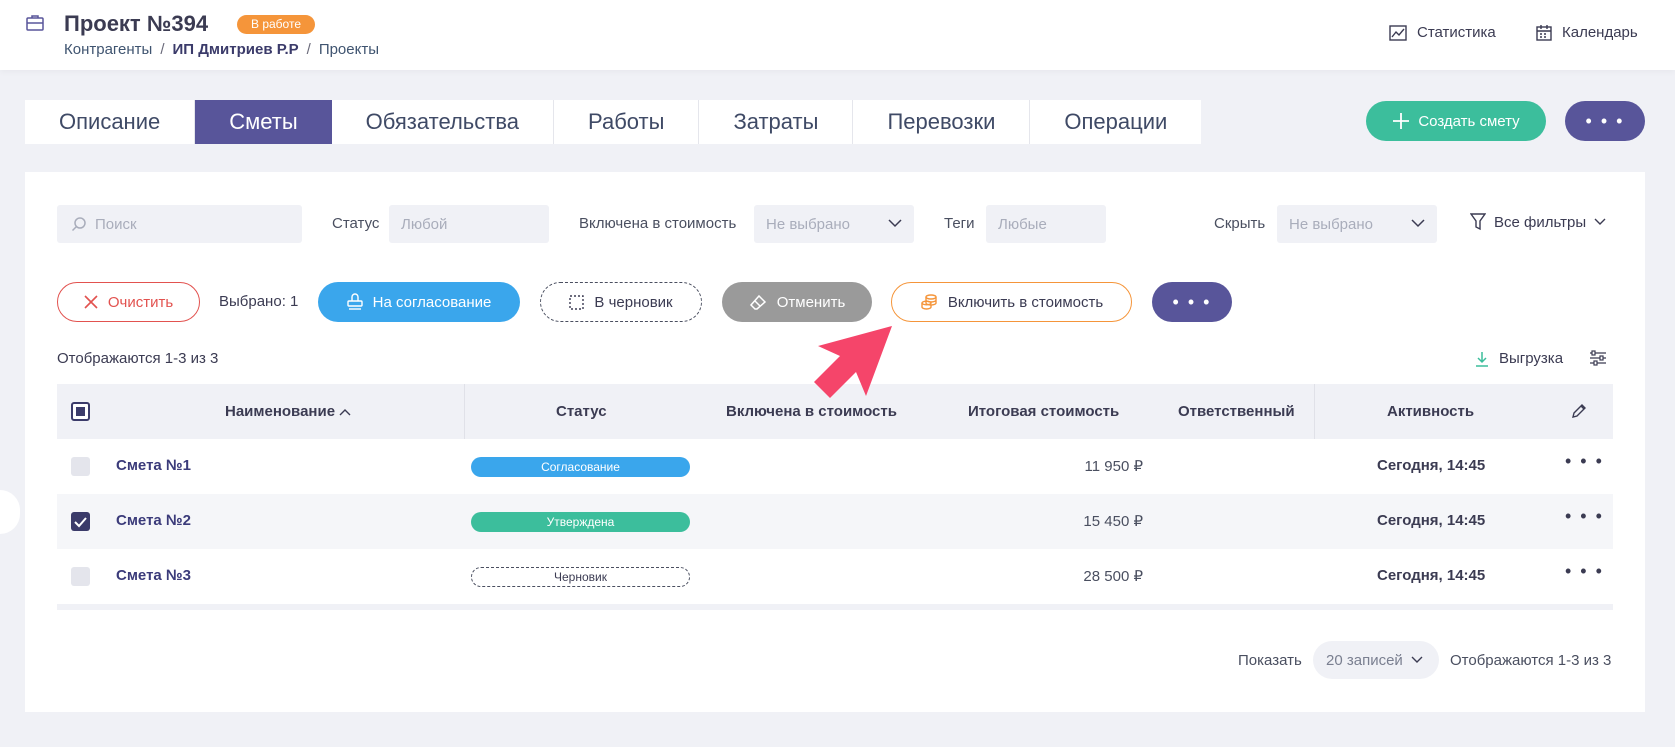 This screenshot has width=1675, height=747. What do you see at coordinates (1192, 302) in the screenshot?
I see `bulk-more-button: • • •` at bounding box center [1192, 302].